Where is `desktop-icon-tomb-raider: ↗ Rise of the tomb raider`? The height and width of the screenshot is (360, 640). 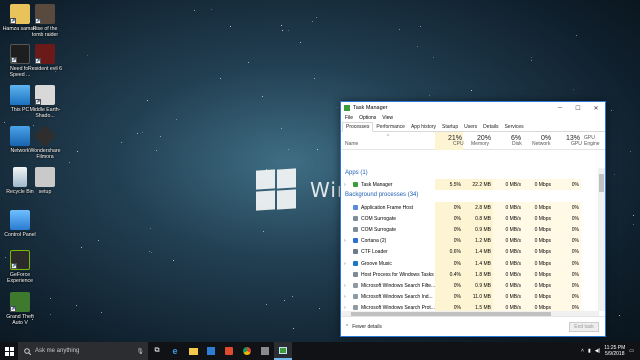
desktop-icon-tomb-raider: ↗ Rise of the tomb raider is located at coordinates (45, 21).